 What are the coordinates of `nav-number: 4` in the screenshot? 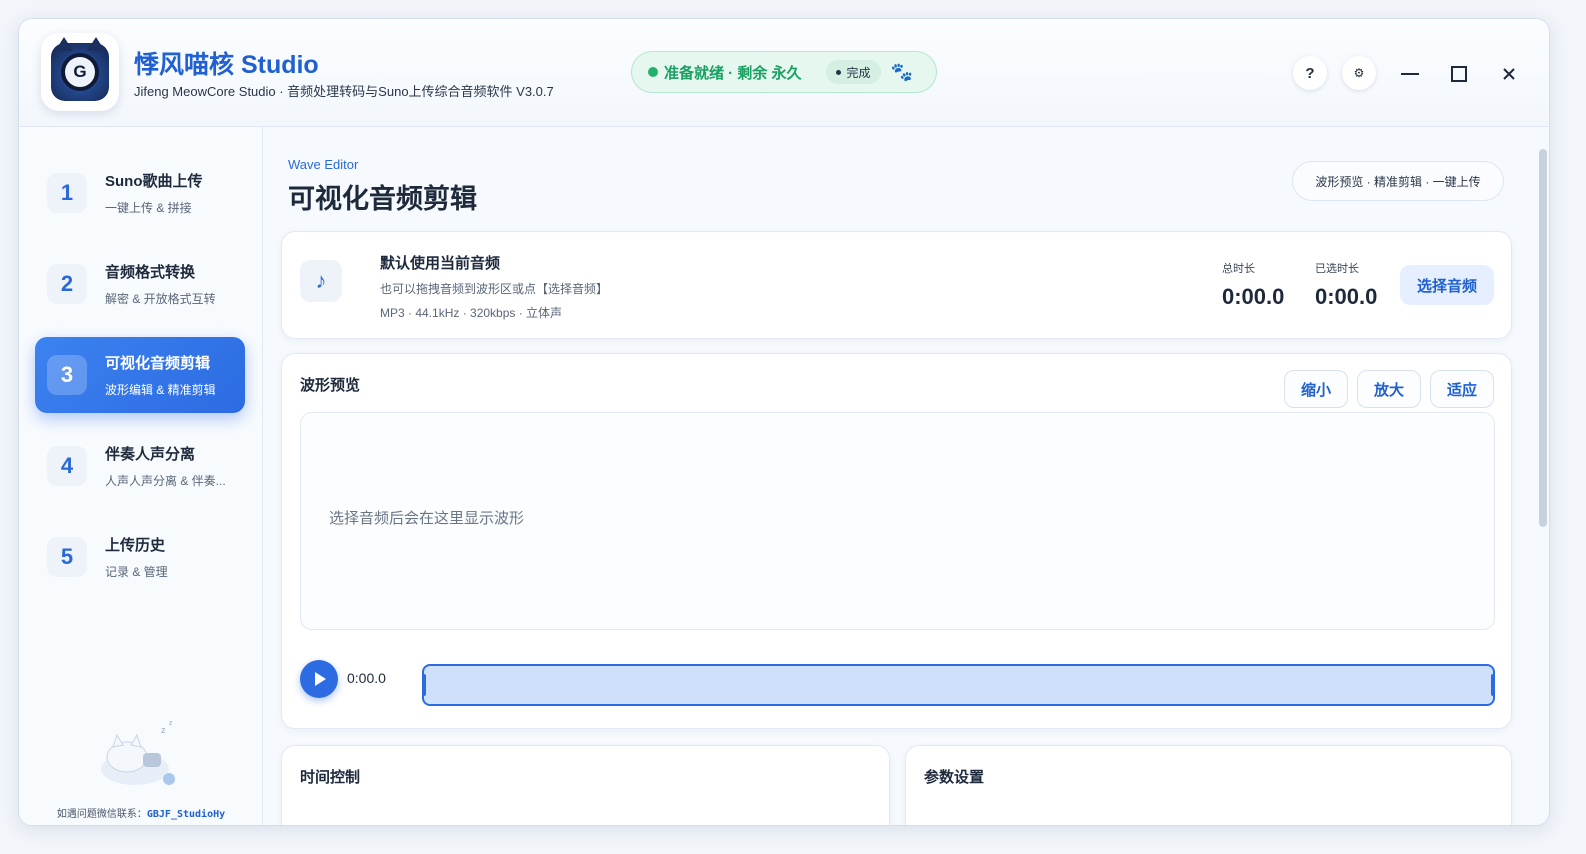 It's located at (67, 466).